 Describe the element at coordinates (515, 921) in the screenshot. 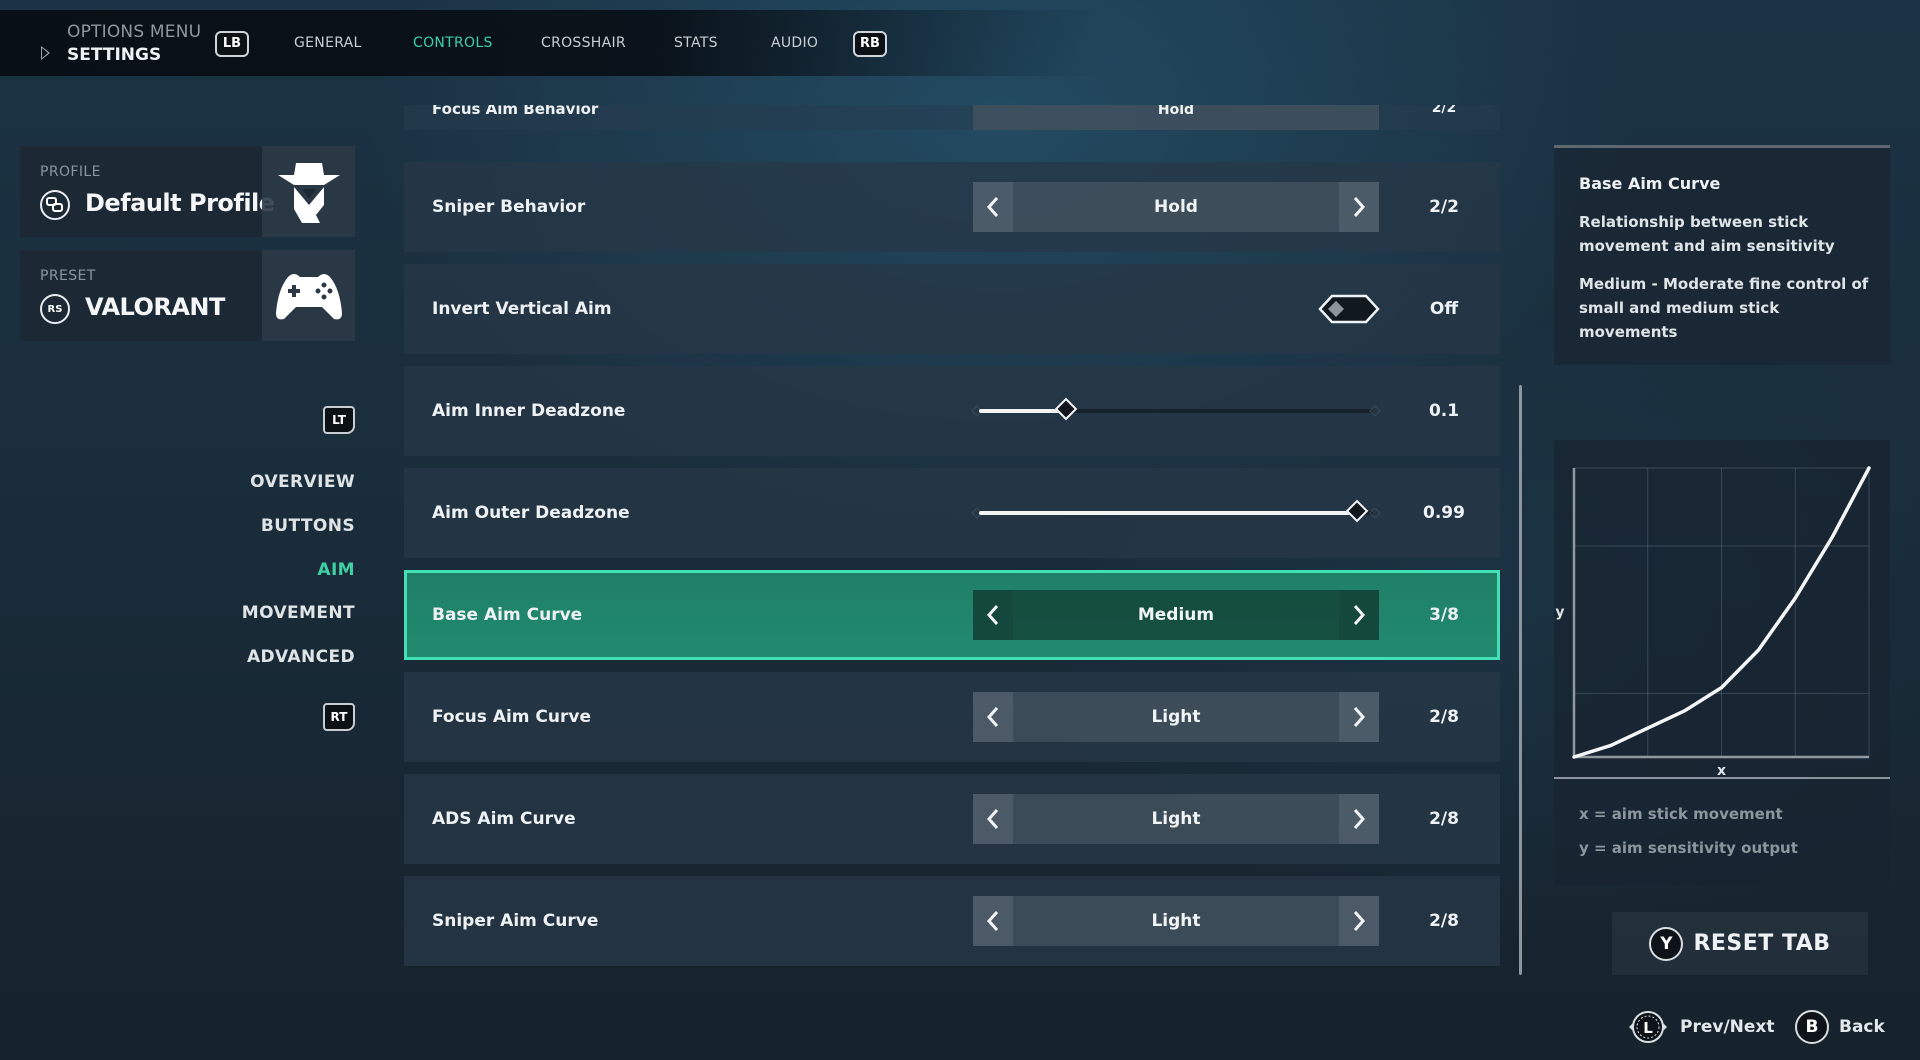

I see `row-label: Sniper Aim Curve` at that location.